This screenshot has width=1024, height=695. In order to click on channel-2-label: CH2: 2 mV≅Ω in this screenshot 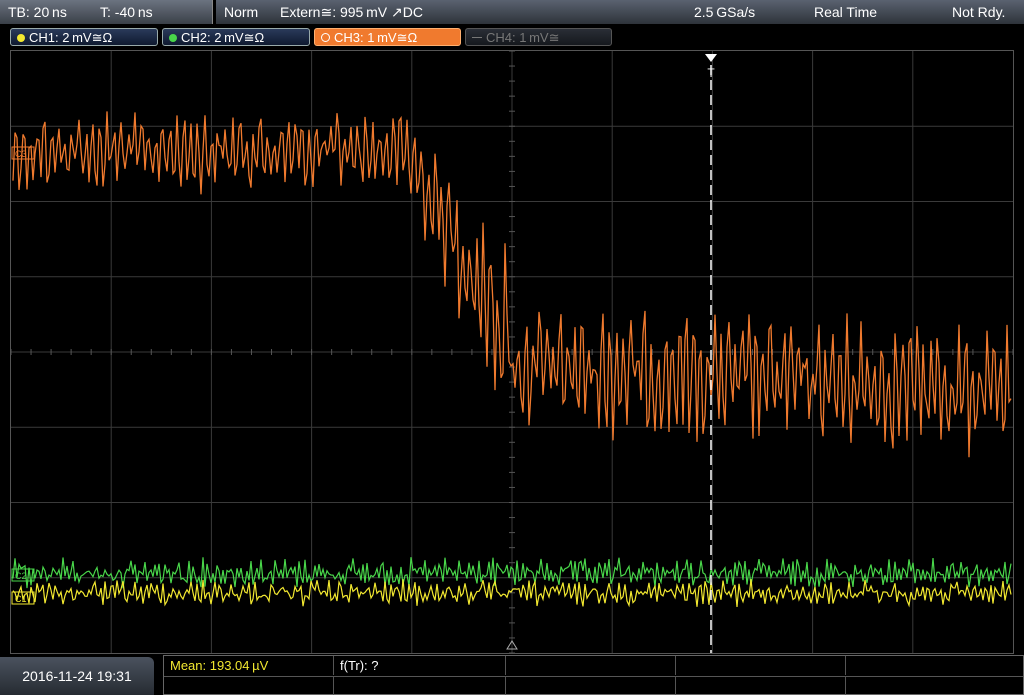, I will do `click(223, 37)`.